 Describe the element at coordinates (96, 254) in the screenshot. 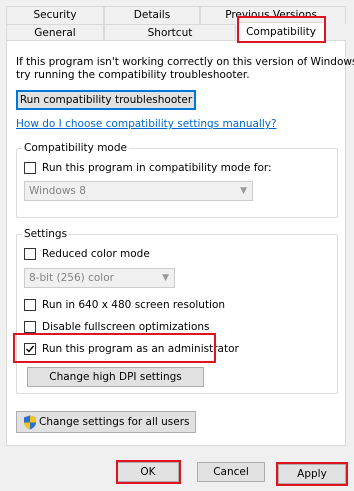

I see `reduced-color-label: Reduced color mode` at that location.